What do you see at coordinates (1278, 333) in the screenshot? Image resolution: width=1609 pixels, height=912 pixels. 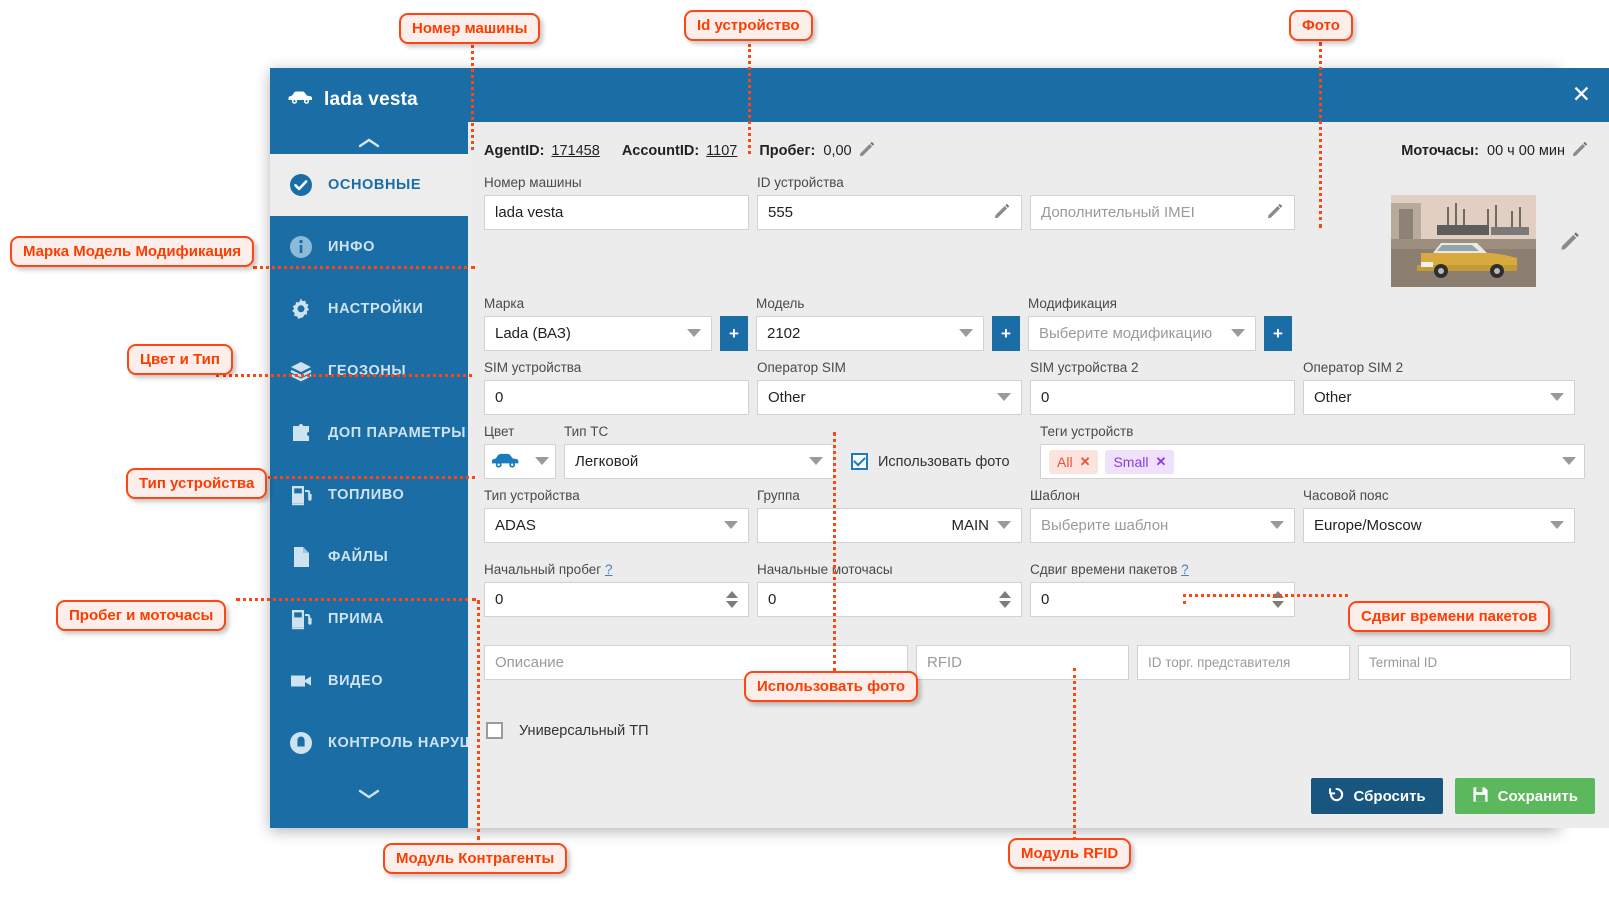 I see `add-modification-button: +` at bounding box center [1278, 333].